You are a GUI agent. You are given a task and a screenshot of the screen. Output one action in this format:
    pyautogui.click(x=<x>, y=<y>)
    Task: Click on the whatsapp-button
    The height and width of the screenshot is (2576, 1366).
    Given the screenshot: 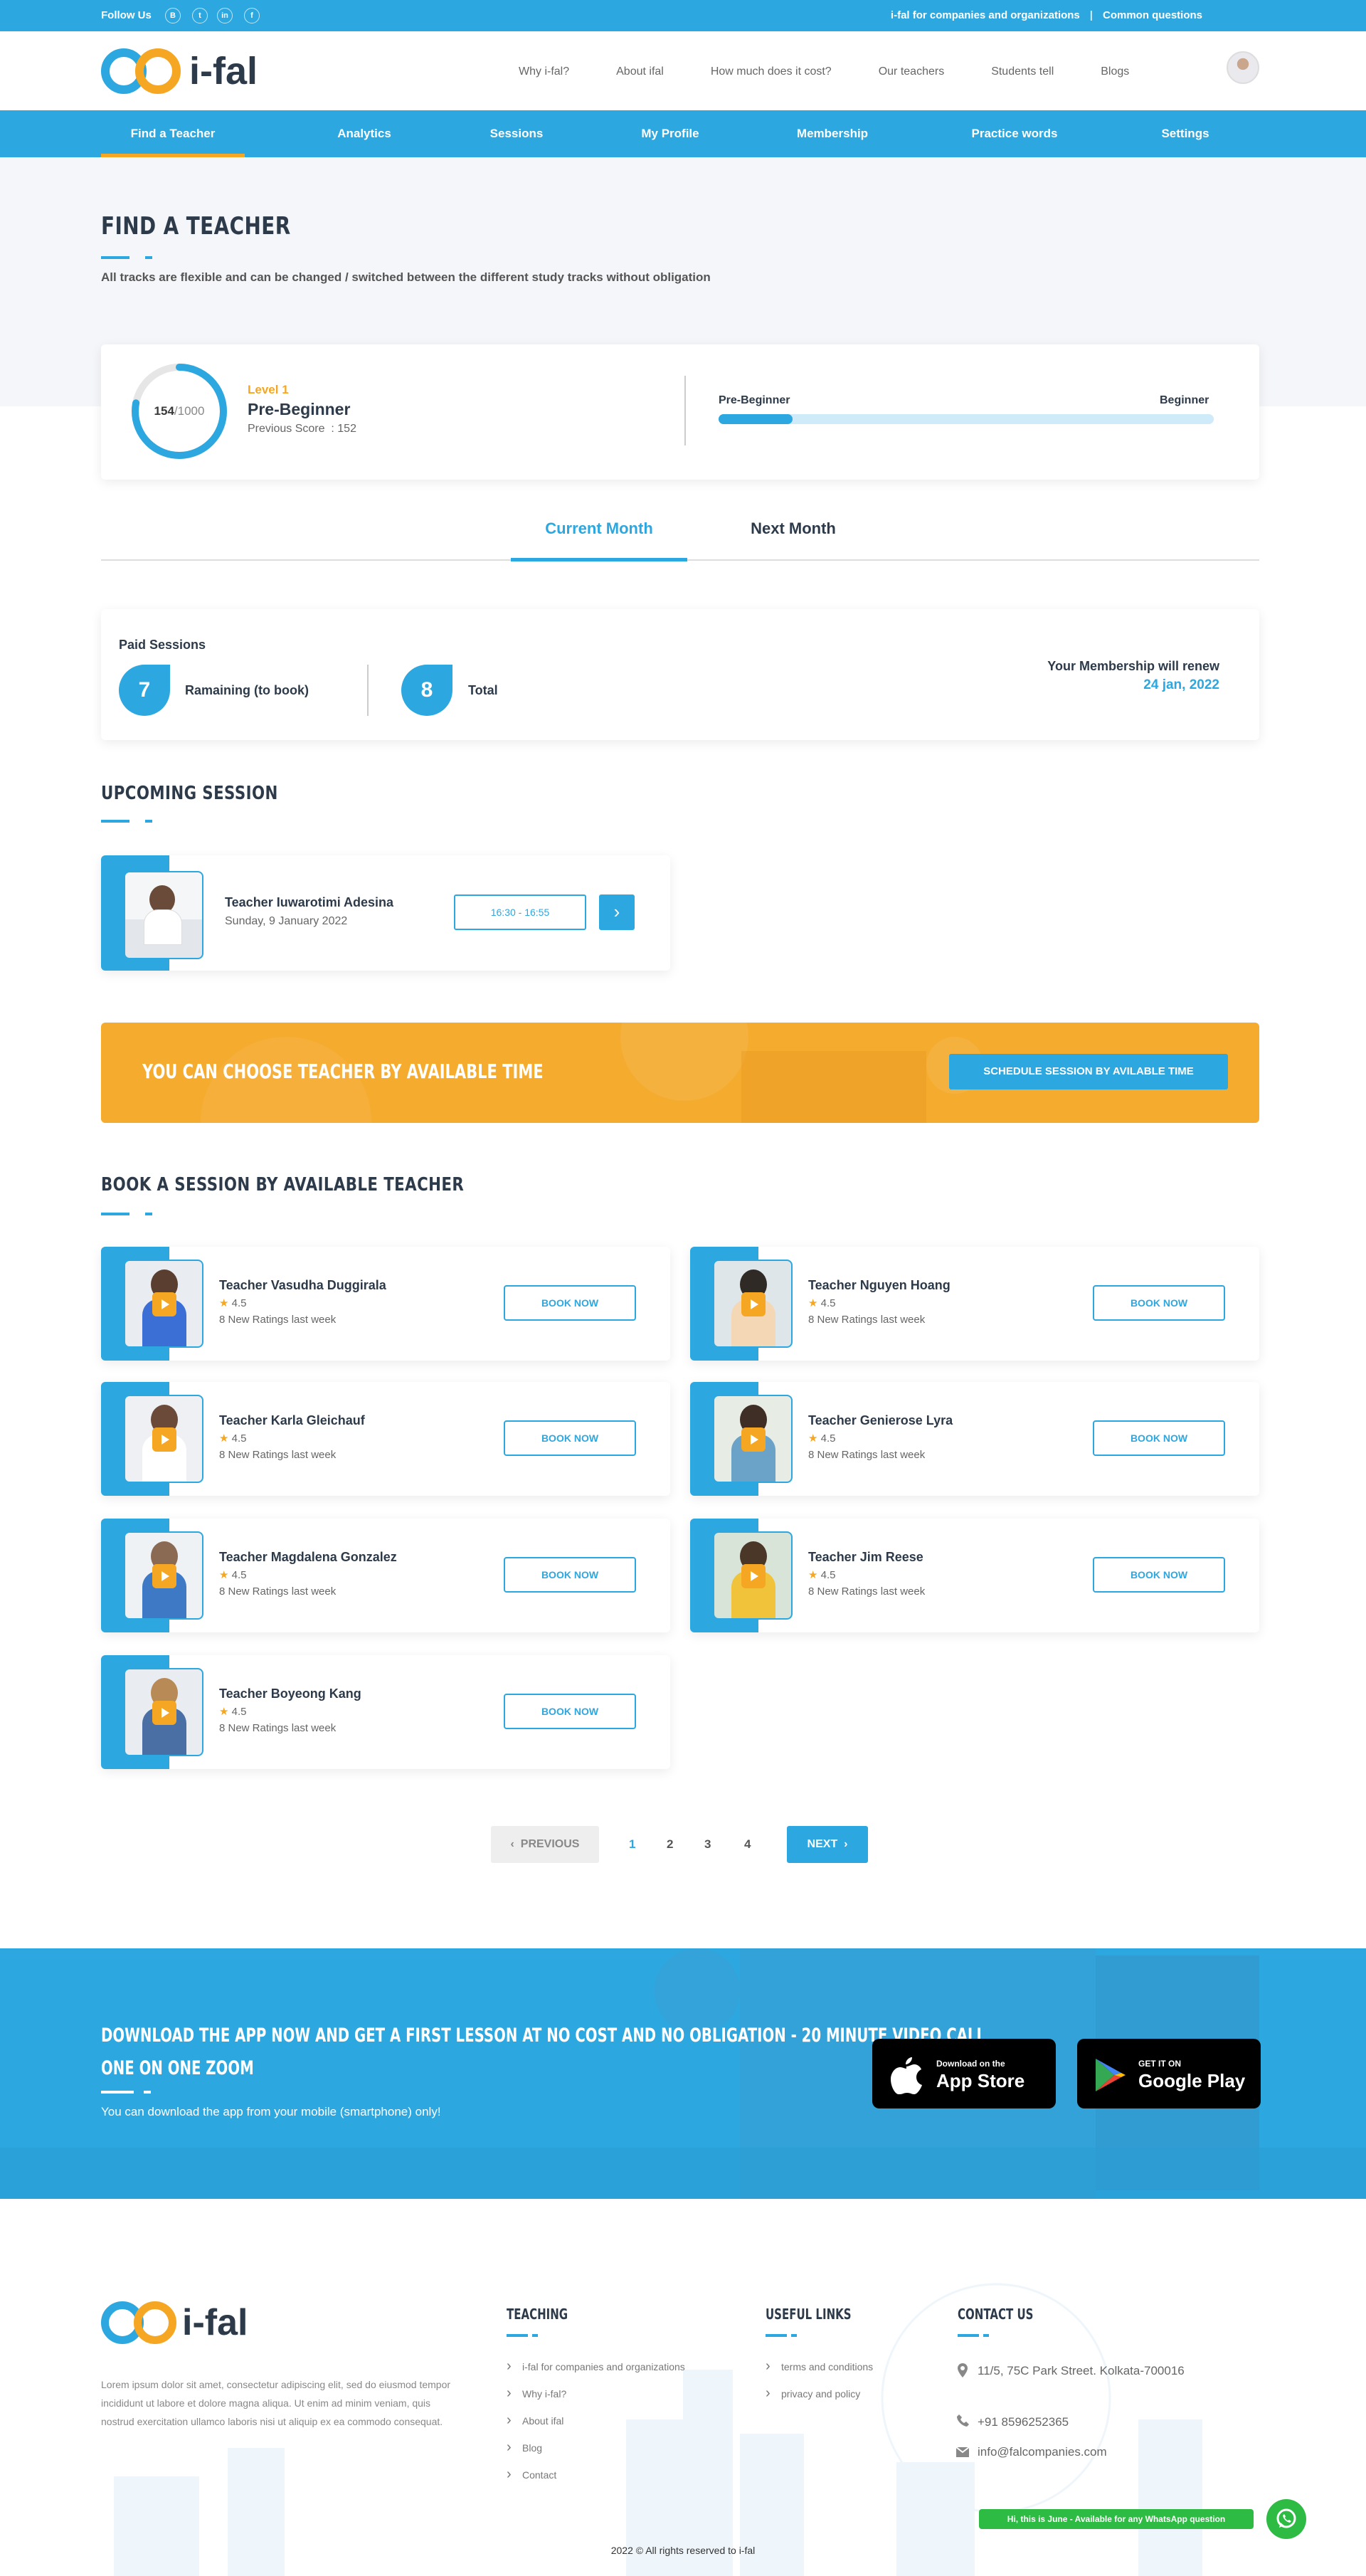 What is the action you would take?
    pyautogui.click(x=1286, y=2519)
    